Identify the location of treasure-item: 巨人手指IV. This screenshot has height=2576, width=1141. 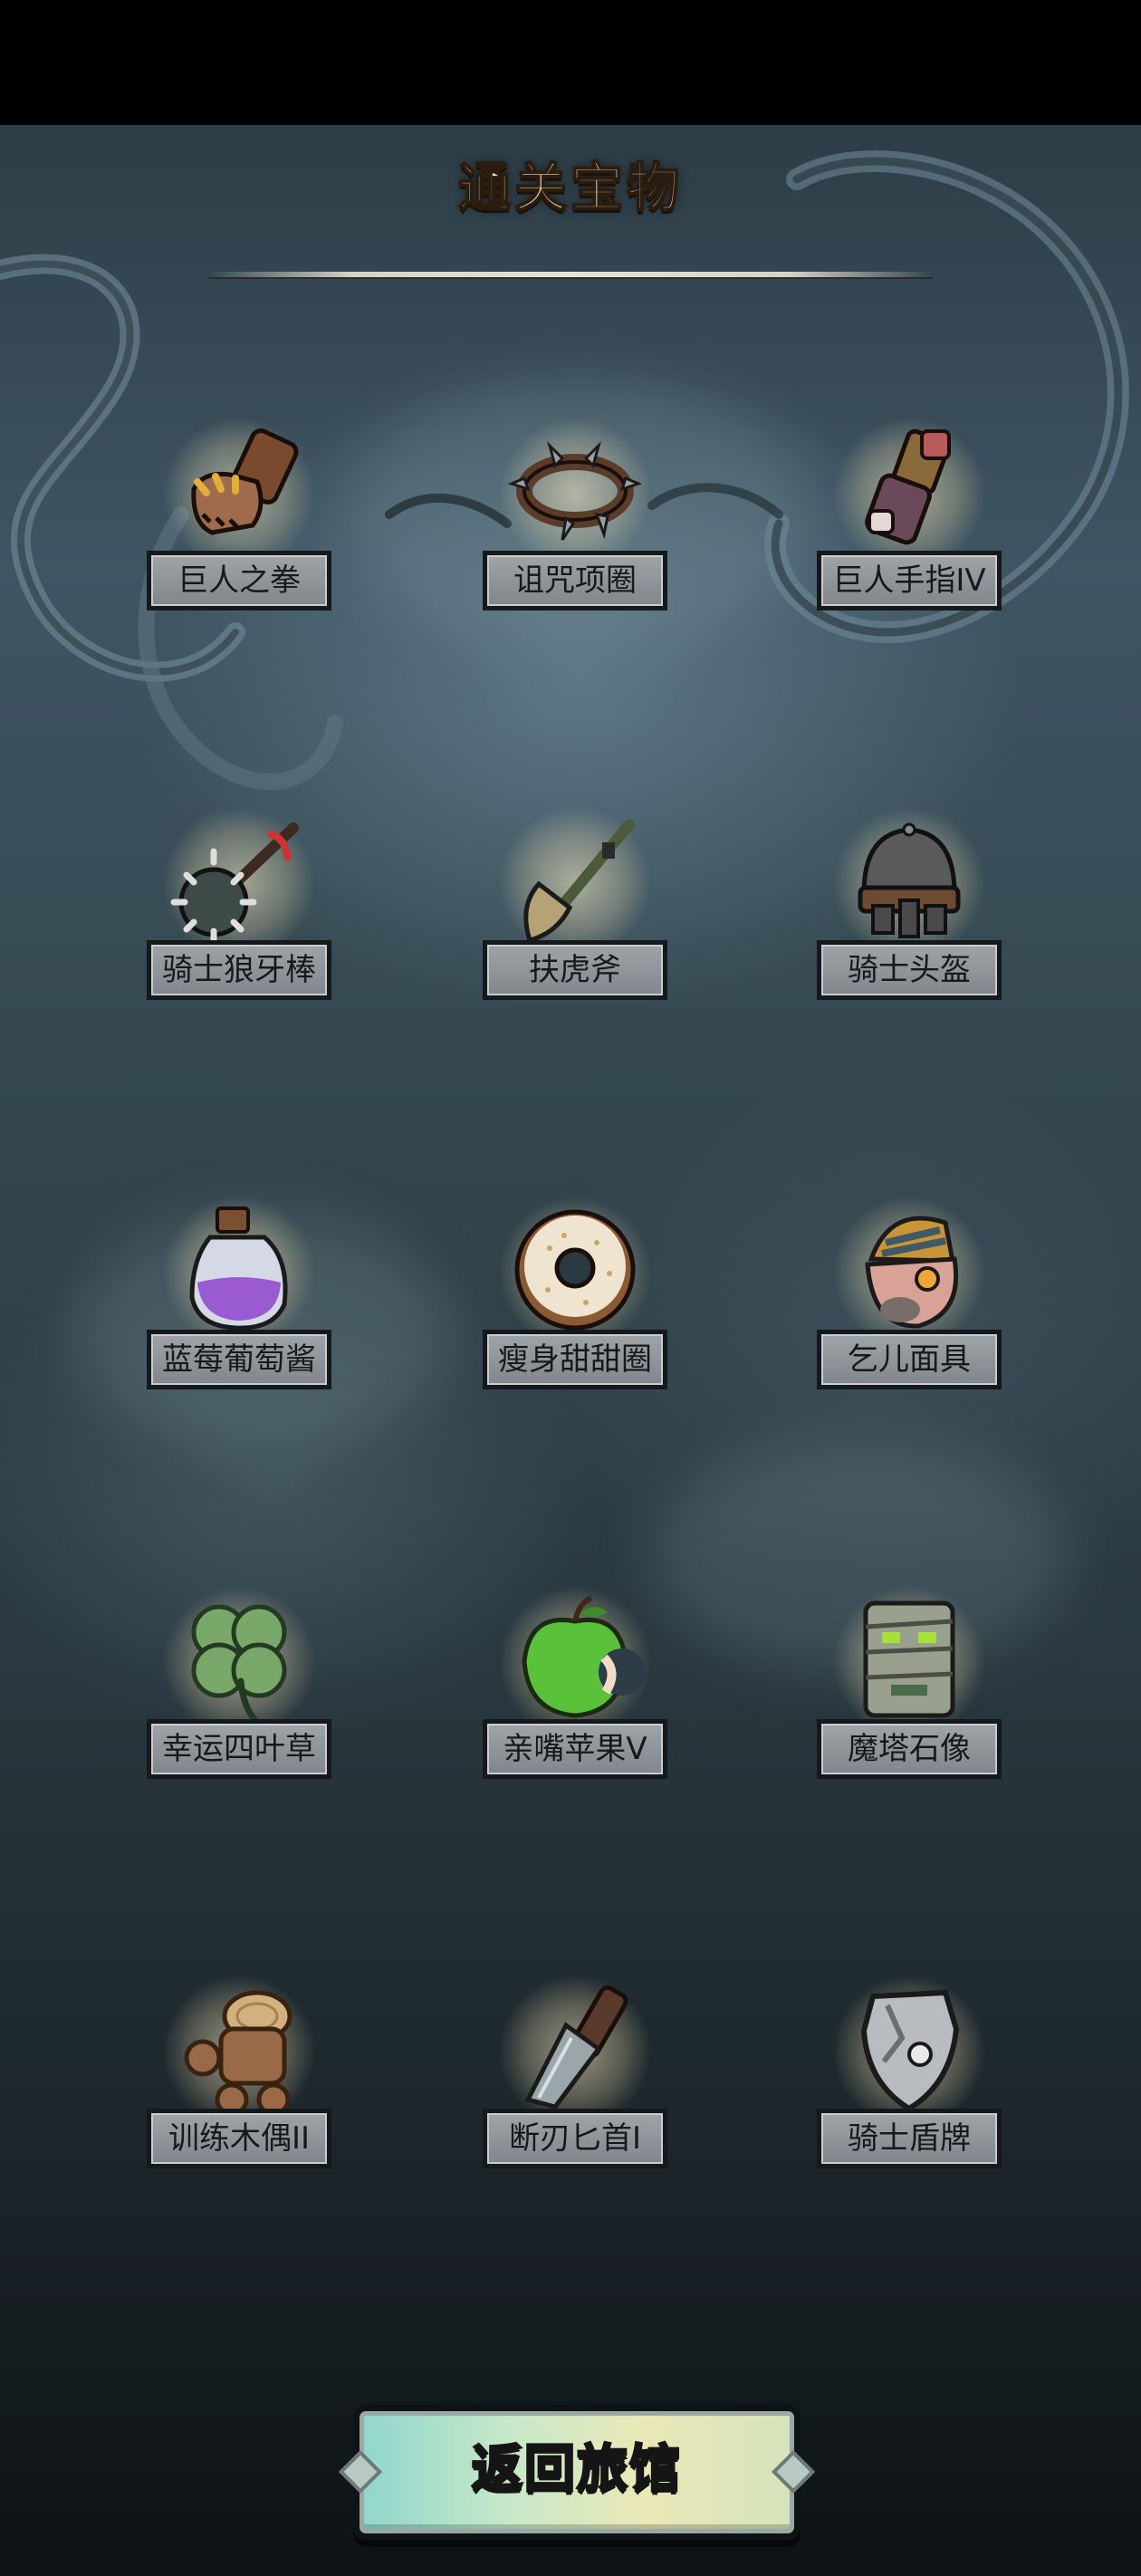
(909, 534).